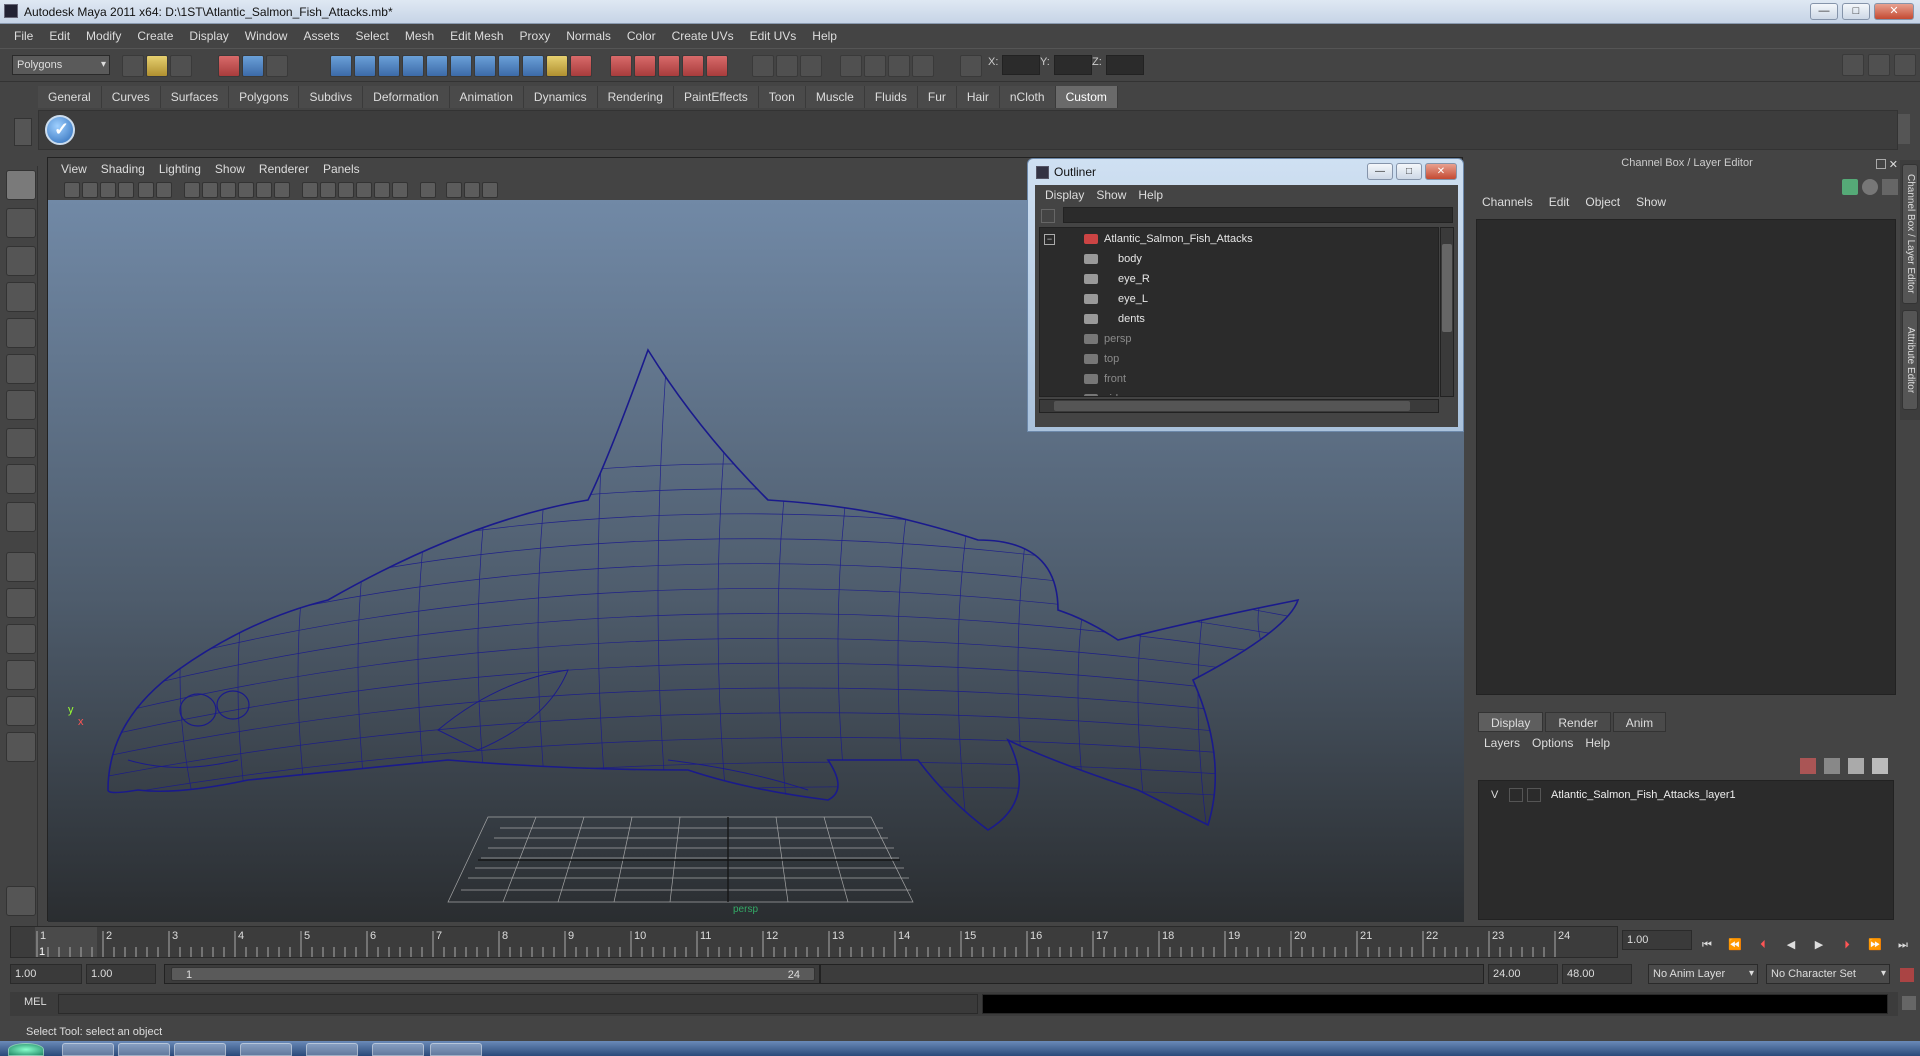 The width and height of the screenshot is (1920, 1056). Describe the element at coordinates (1523, 974) in the screenshot. I see `playback-end-field: 24.00` at that location.